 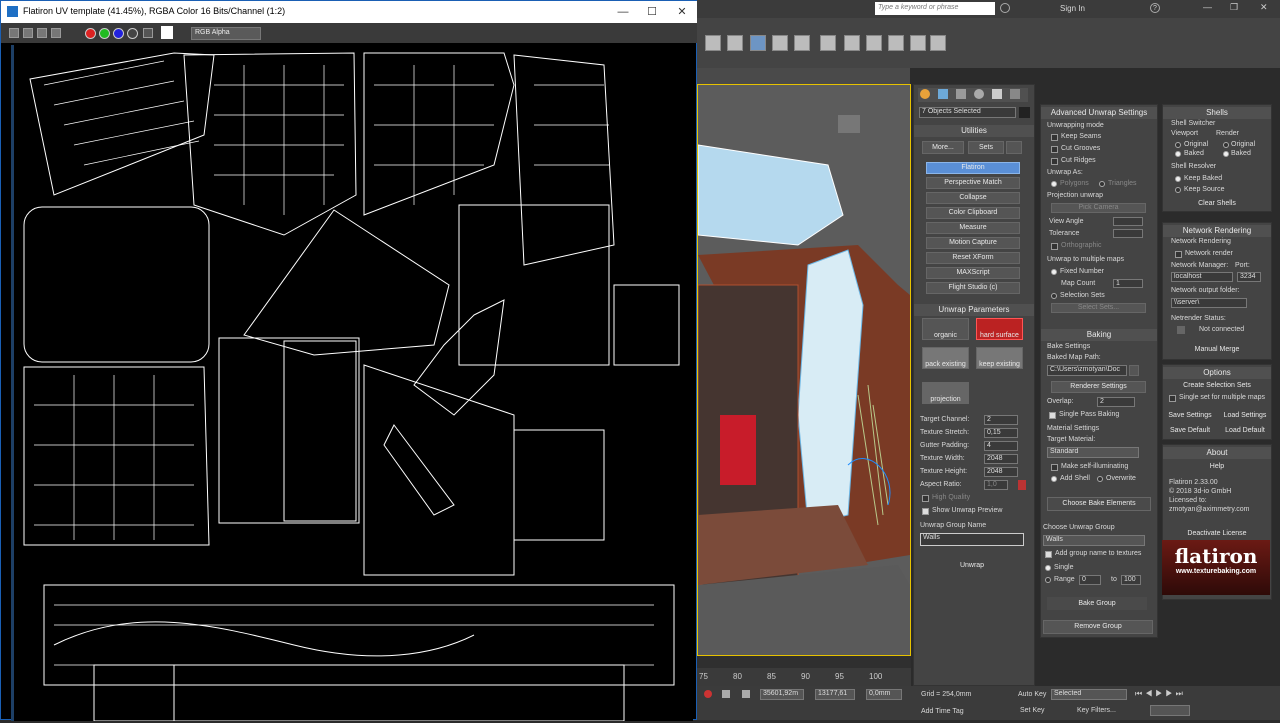 I want to click on toolbar-button-active, so click(x=758, y=43).